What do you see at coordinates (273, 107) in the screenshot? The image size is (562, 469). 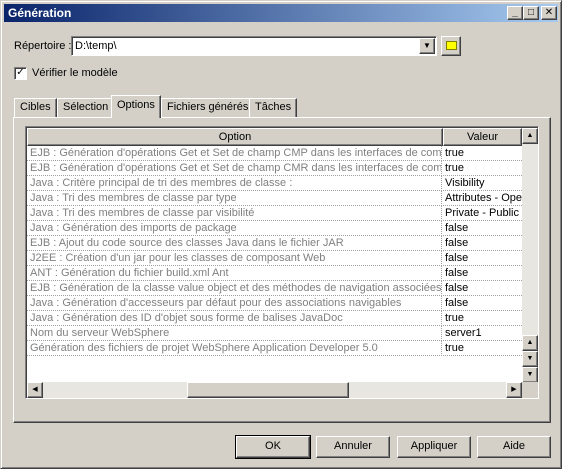 I see `tab-taches: Tâches` at bounding box center [273, 107].